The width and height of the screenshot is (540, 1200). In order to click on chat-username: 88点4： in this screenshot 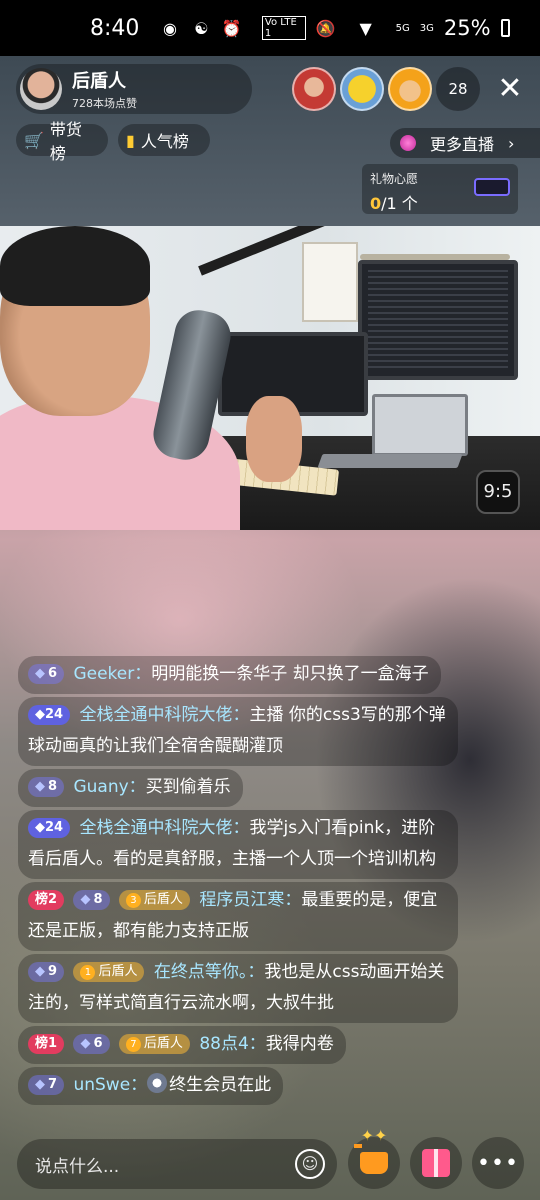, I will do `click(232, 1044)`.